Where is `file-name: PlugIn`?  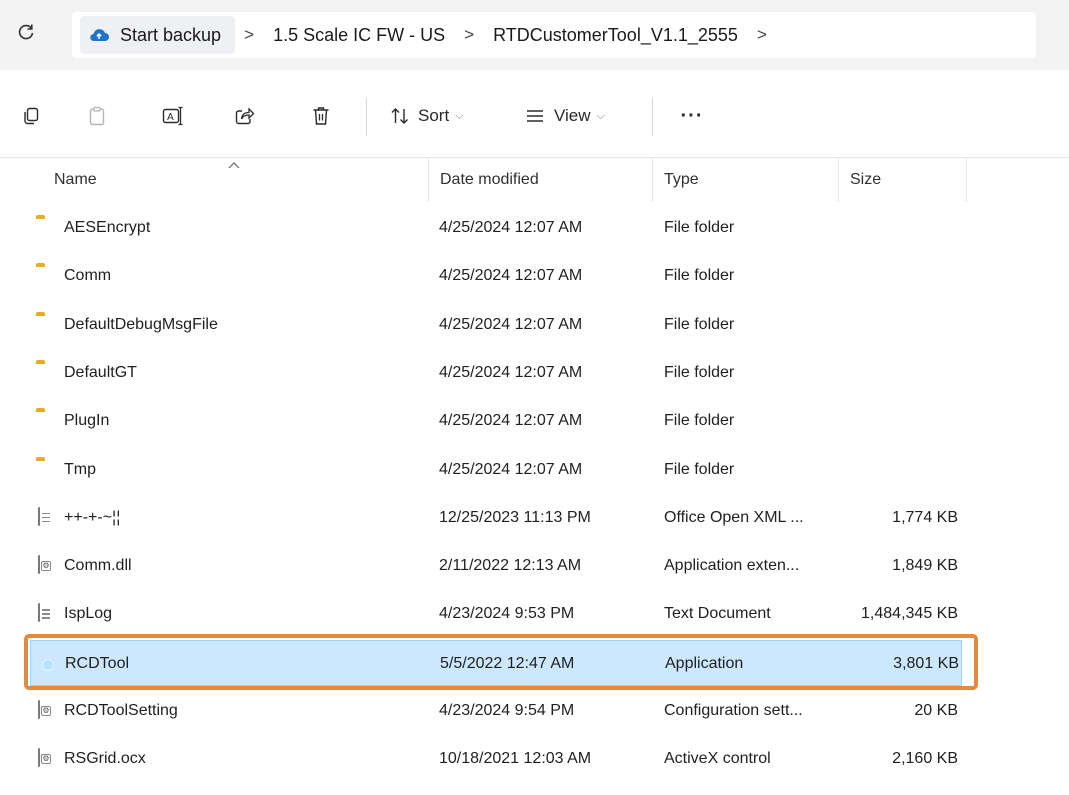 file-name: PlugIn is located at coordinates (87, 421).